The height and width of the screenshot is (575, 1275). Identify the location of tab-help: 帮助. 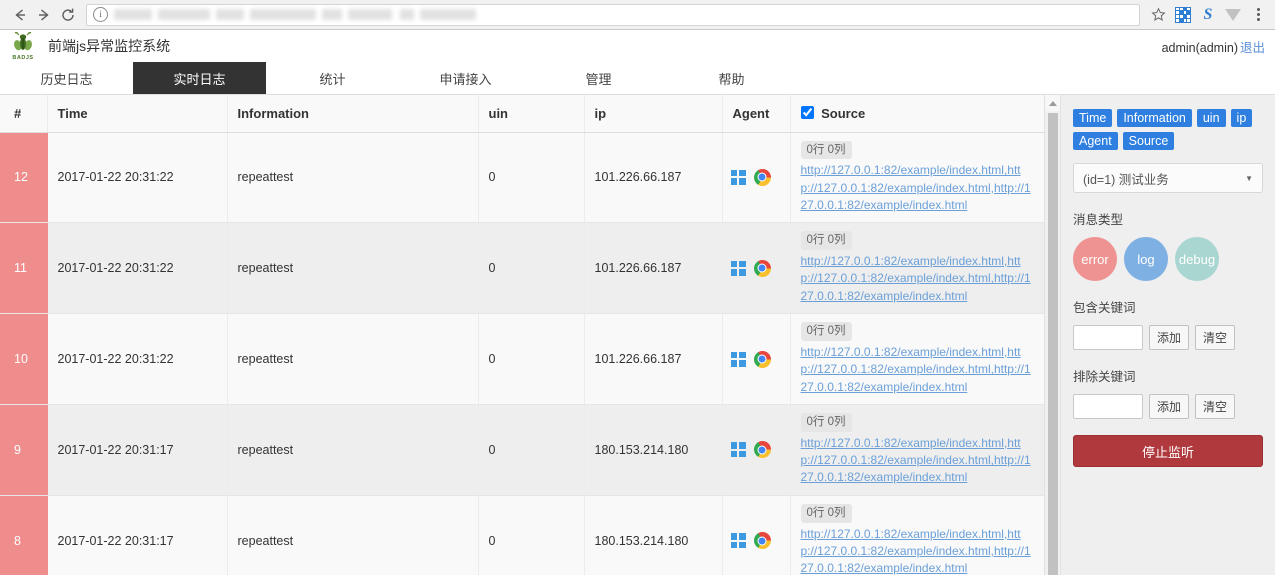
(731, 78).